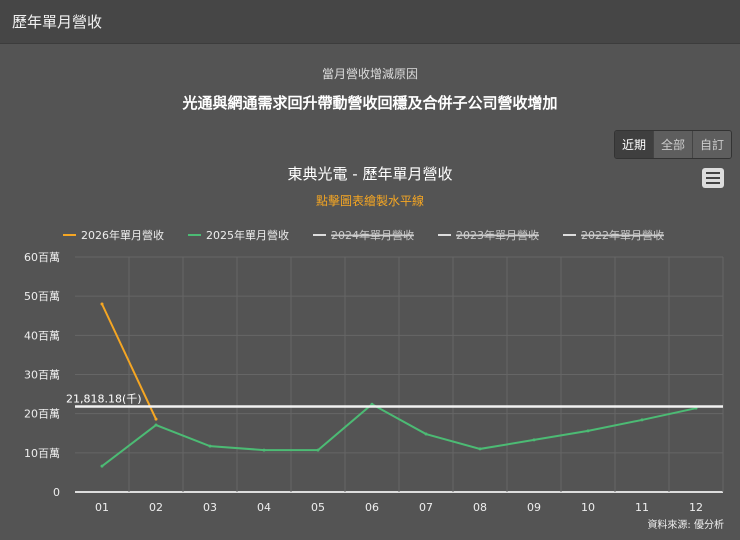  Describe the element at coordinates (588, 507) in the screenshot. I see `x-tick-label: 10` at that location.